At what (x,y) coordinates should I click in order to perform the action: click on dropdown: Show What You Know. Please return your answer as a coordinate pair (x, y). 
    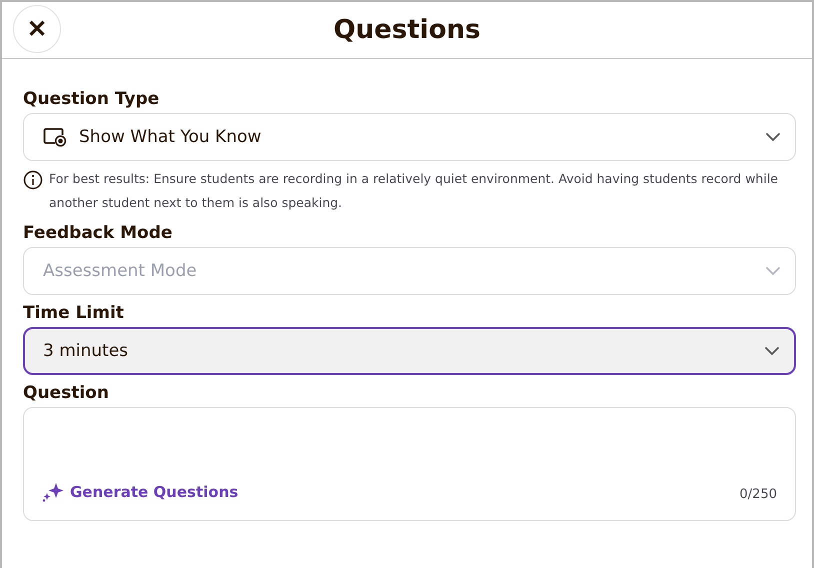
    Looking at the image, I should click on (409, 137).